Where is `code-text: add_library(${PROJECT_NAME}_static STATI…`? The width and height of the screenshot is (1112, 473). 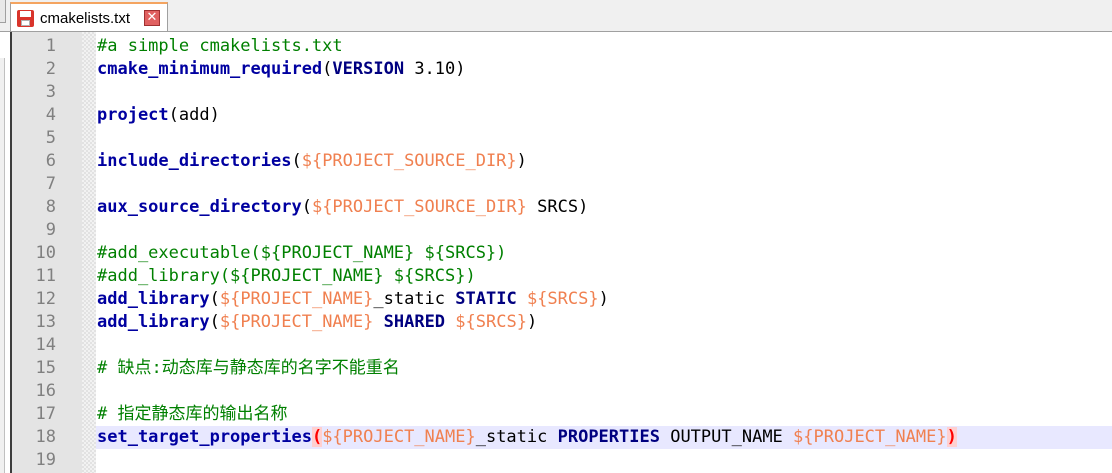
code-text: add_library(${PROJECT_NAME}_static STATI… is located at coordinates (353, 299).